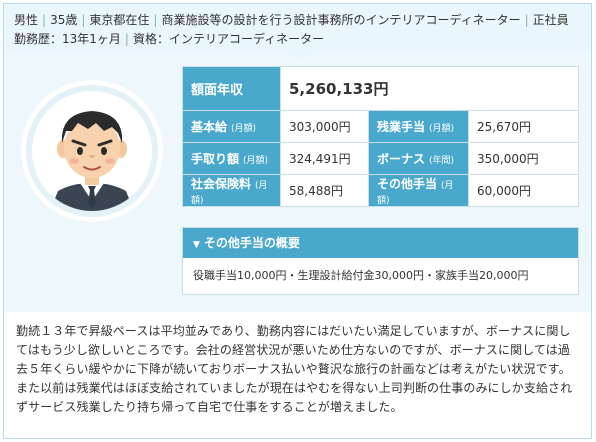 The width and height of the screenshot is (596, 442). Describe the element at coordinates (418, 190) in the screenshot. I see `other-allowance-label: その他手当 (月額)` at that location.